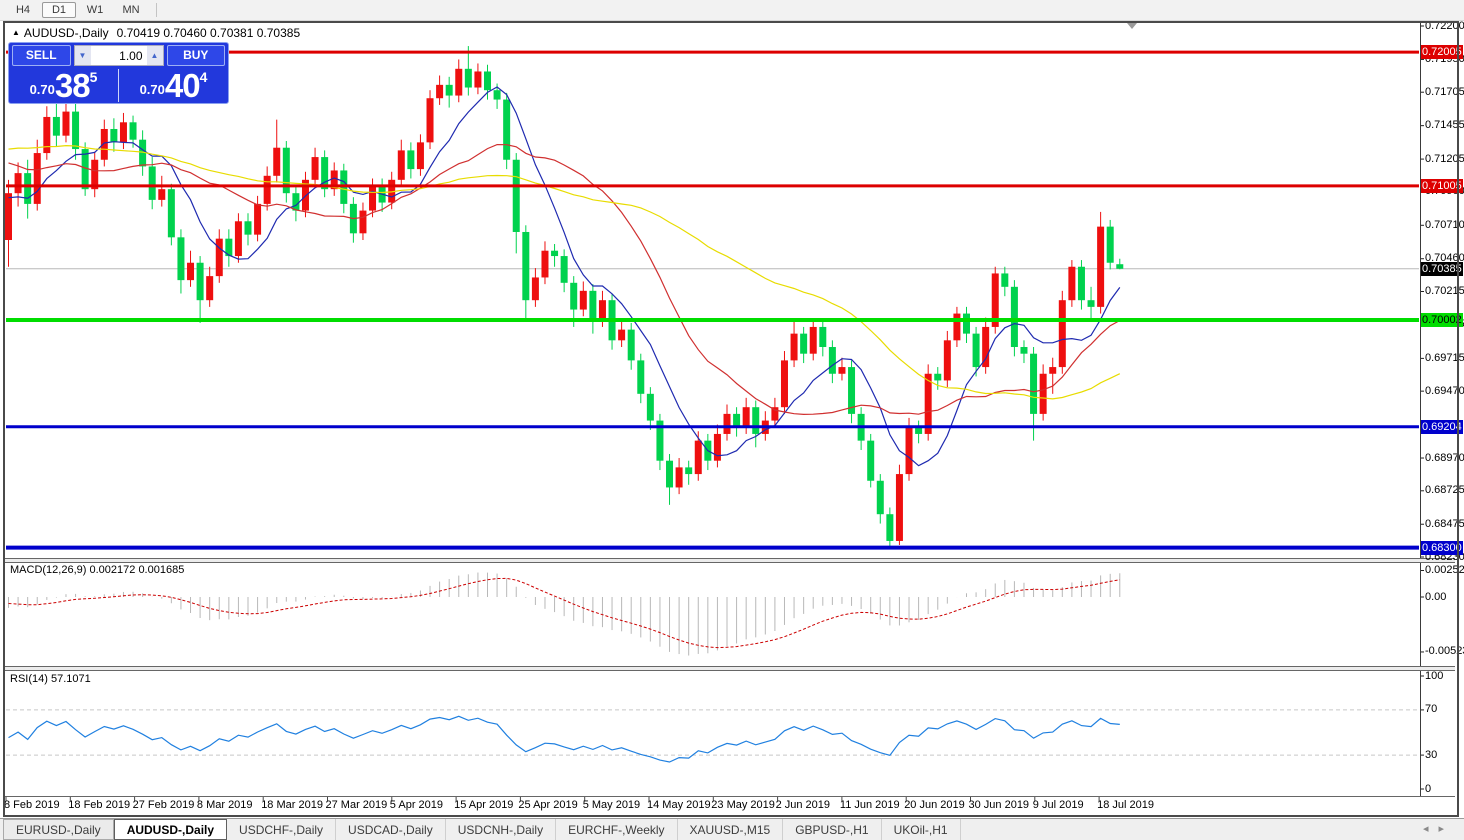  Describe the element at coordinates (70, 679) in the screenshot. I see `rsi-value: 57.1071` at that location.